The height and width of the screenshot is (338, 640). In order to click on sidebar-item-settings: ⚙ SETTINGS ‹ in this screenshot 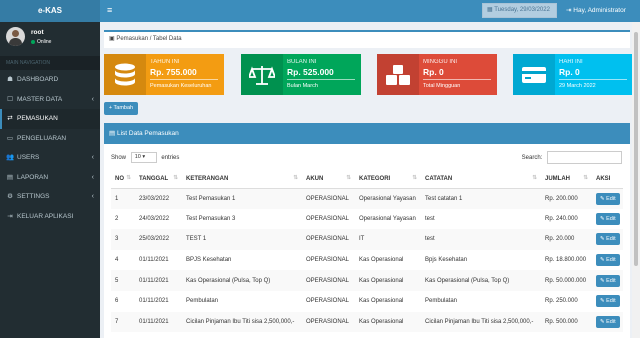, I will do `click(50, 197)`.